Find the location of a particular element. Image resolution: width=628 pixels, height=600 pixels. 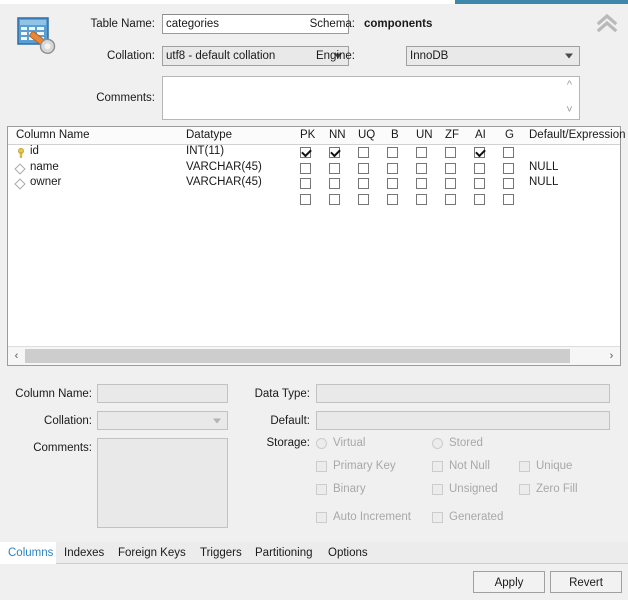

apply-button: Apply is located at coordinates (509, 582).